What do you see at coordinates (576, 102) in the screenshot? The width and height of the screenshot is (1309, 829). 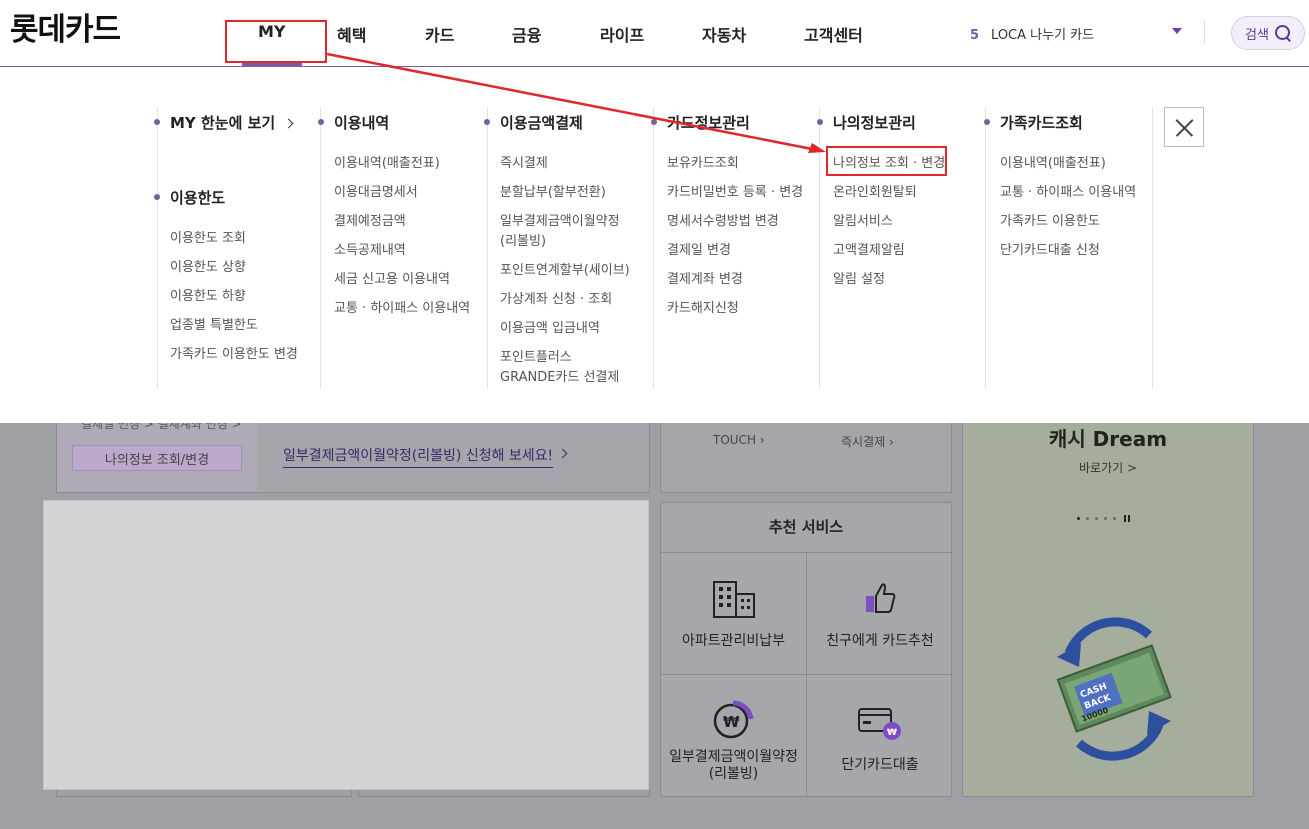 I see `annotation-arrow` at bounding box center [576, 102].